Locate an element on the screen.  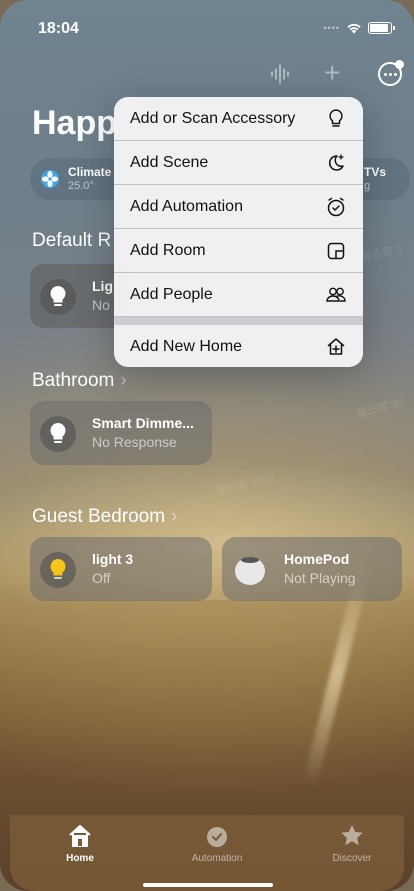
home-icon is located at coordinates (80, 836).